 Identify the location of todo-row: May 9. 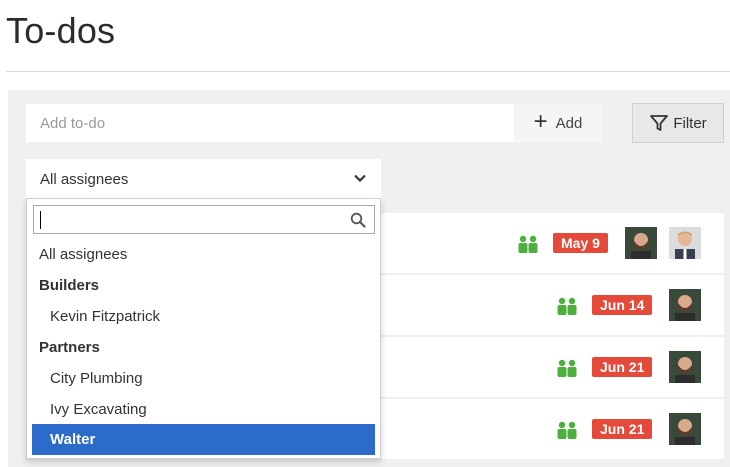
(552, 243).